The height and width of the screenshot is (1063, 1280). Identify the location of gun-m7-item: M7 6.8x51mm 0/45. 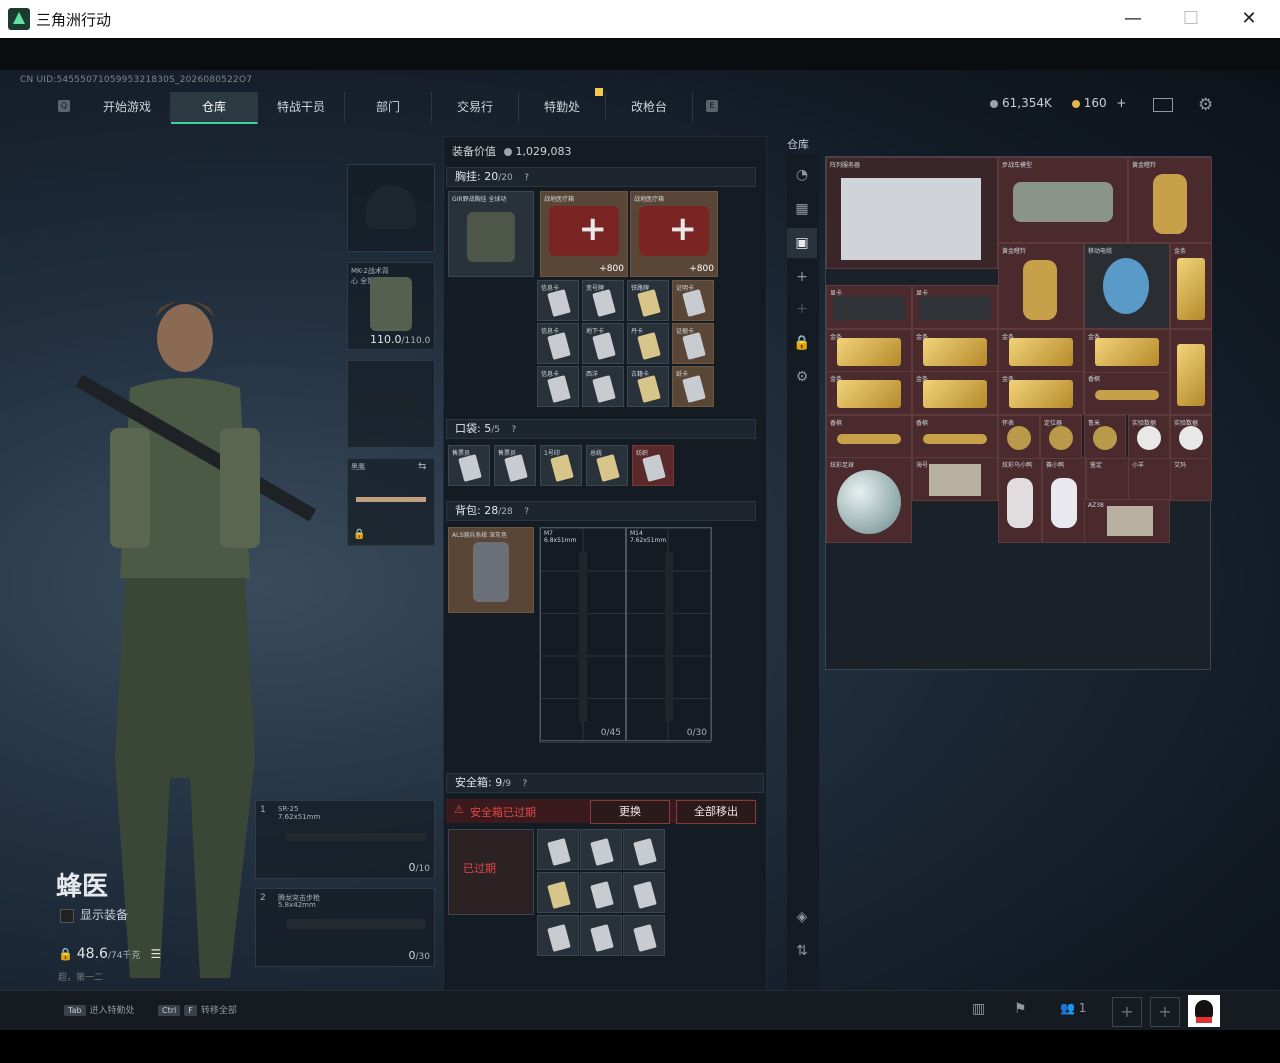
(583, 634).